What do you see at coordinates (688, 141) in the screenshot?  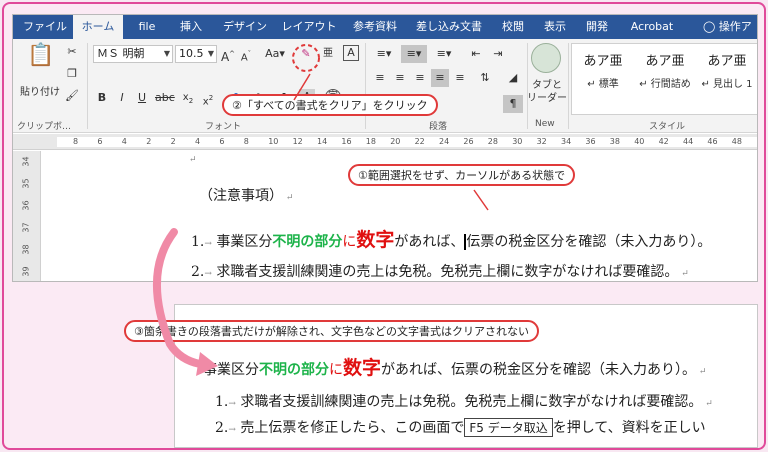 I see `ruler-tick-label: 44` at bounding box center [688, 141].